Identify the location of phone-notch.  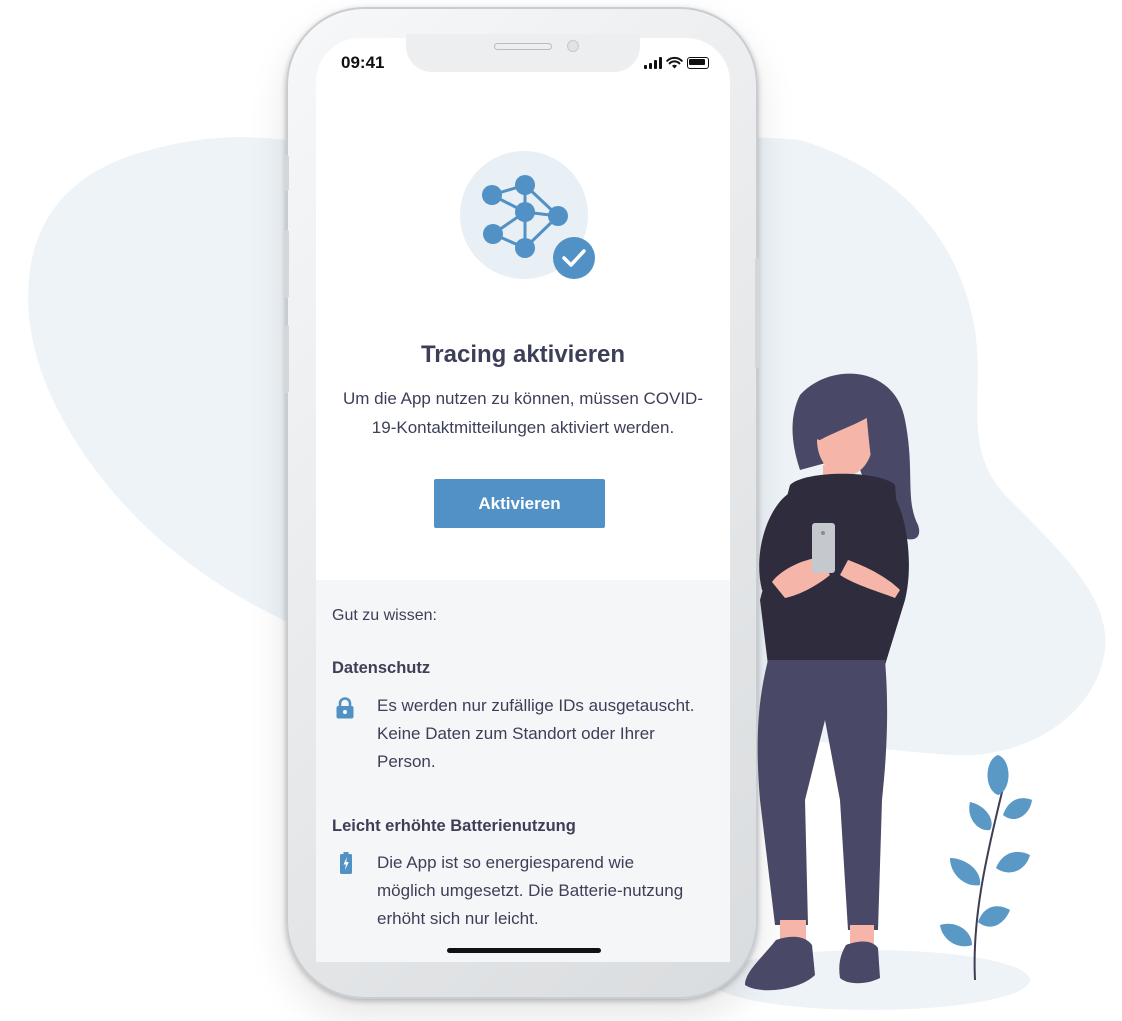
(523, 53).